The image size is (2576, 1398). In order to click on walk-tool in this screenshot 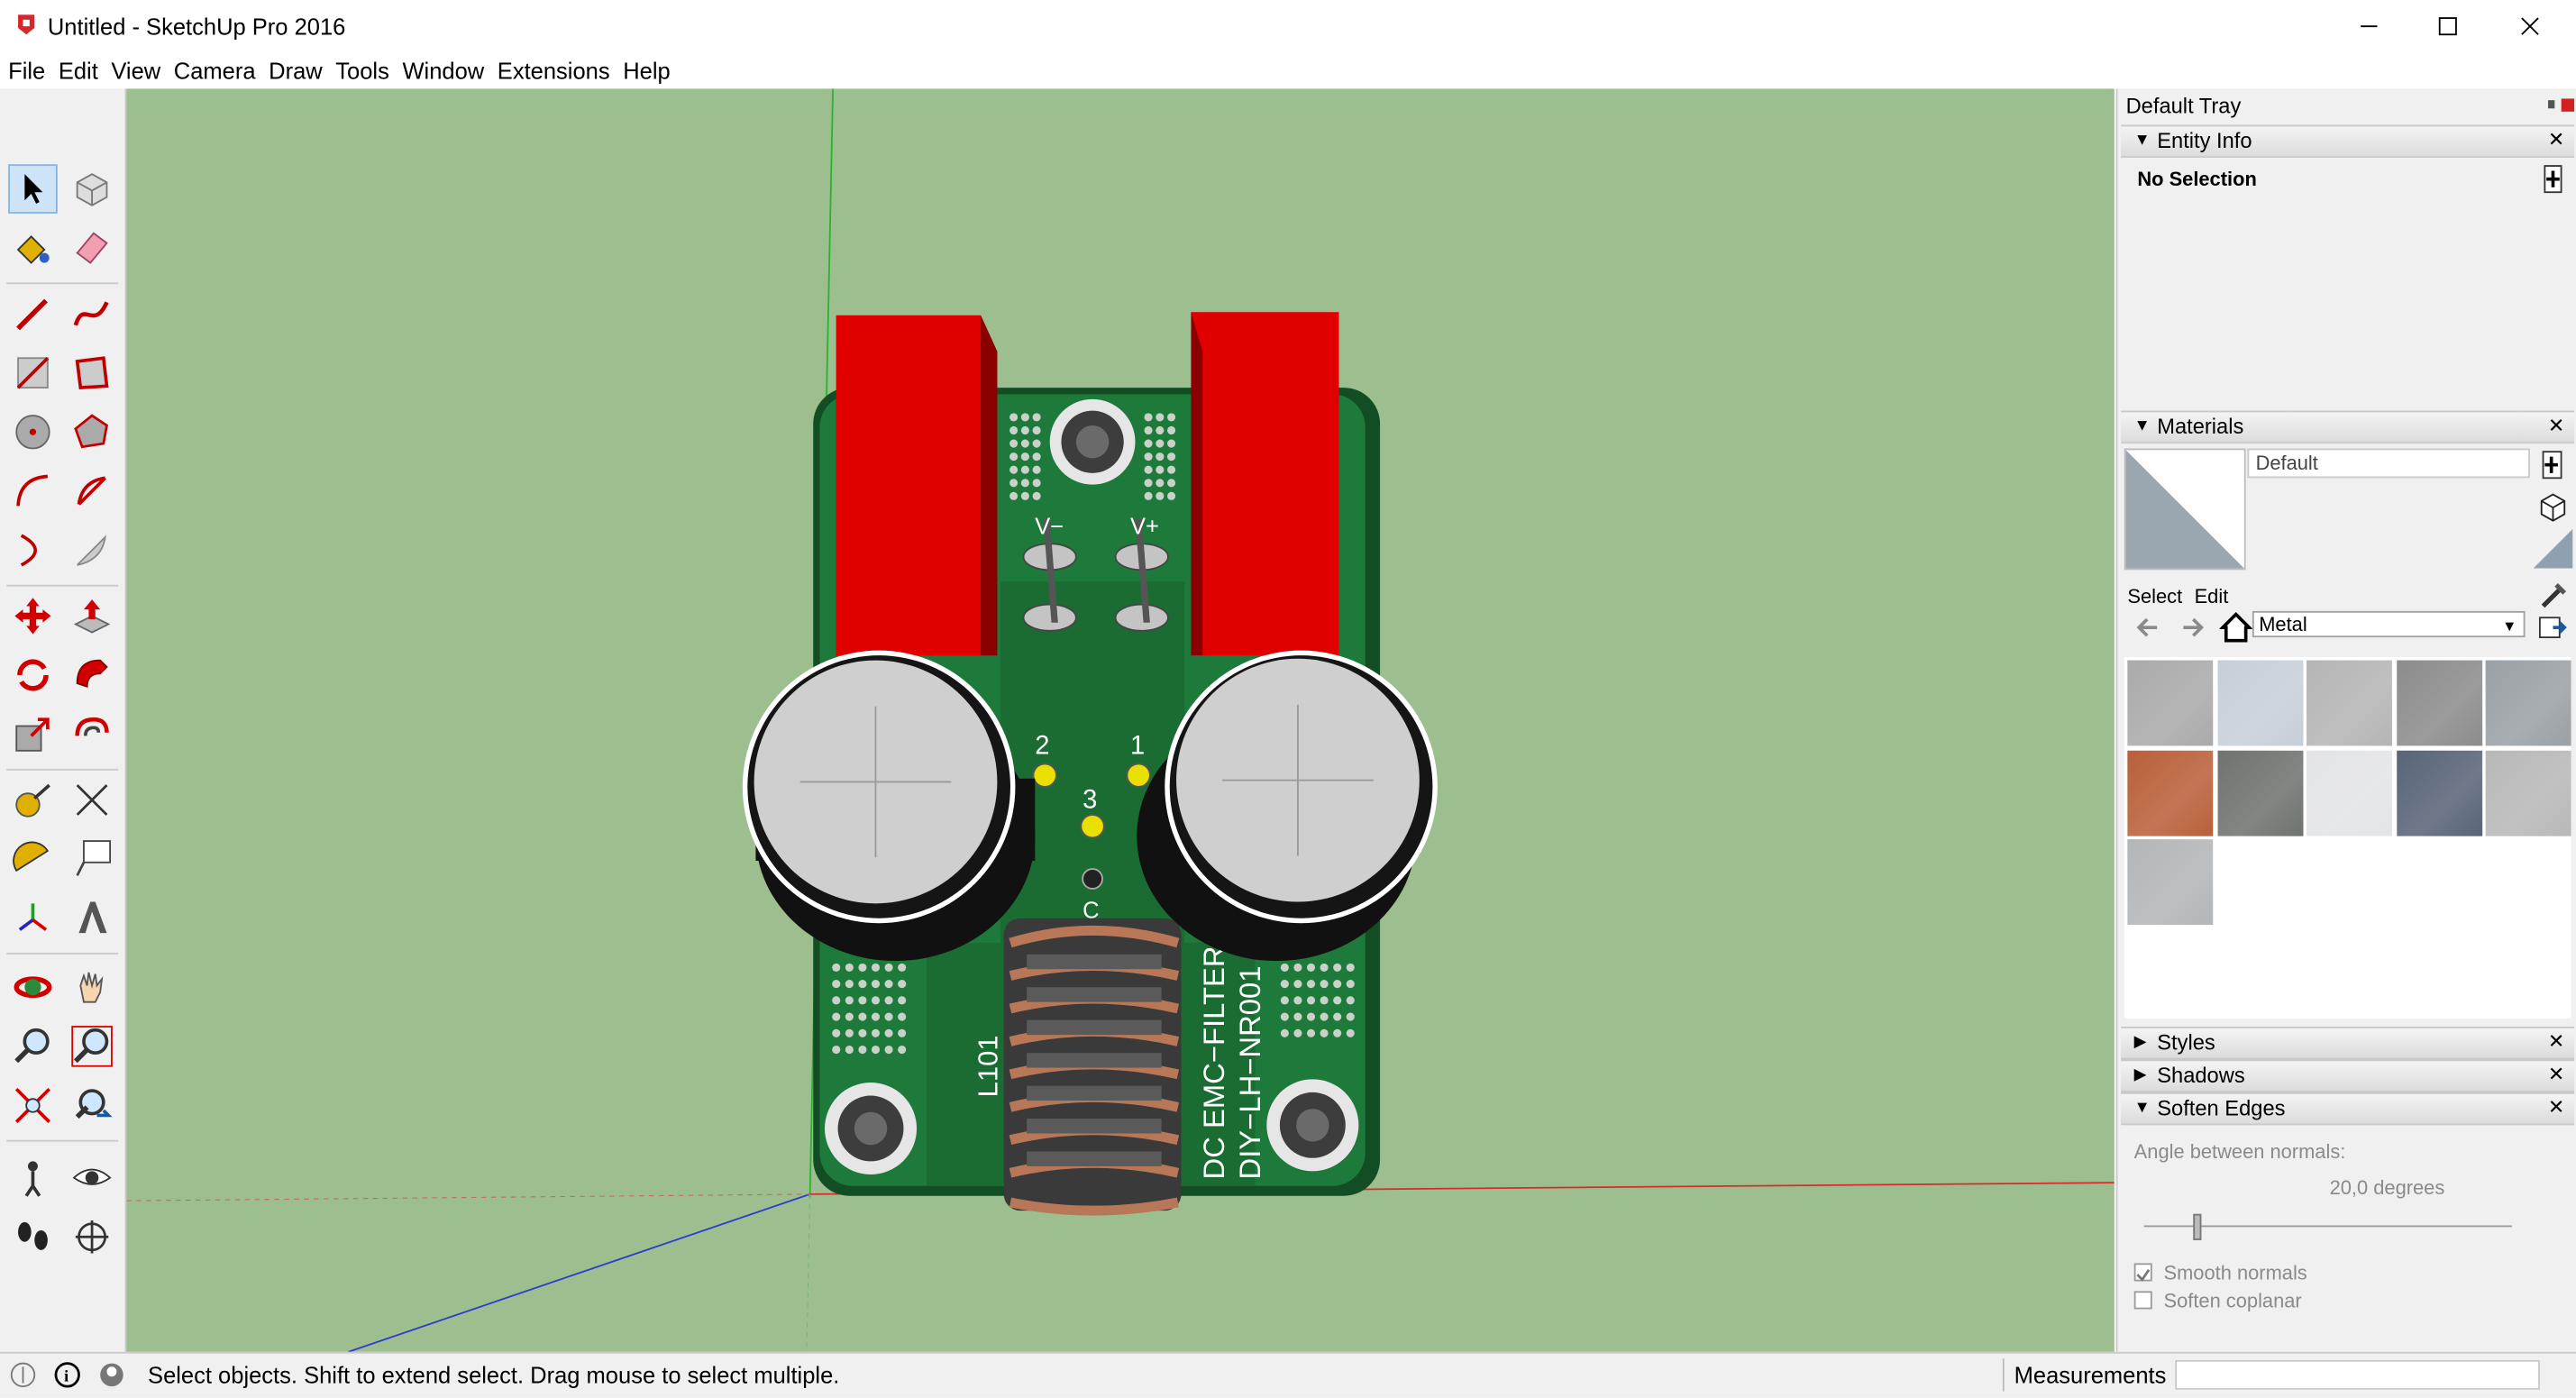, I will do `click(33, 1237)`.